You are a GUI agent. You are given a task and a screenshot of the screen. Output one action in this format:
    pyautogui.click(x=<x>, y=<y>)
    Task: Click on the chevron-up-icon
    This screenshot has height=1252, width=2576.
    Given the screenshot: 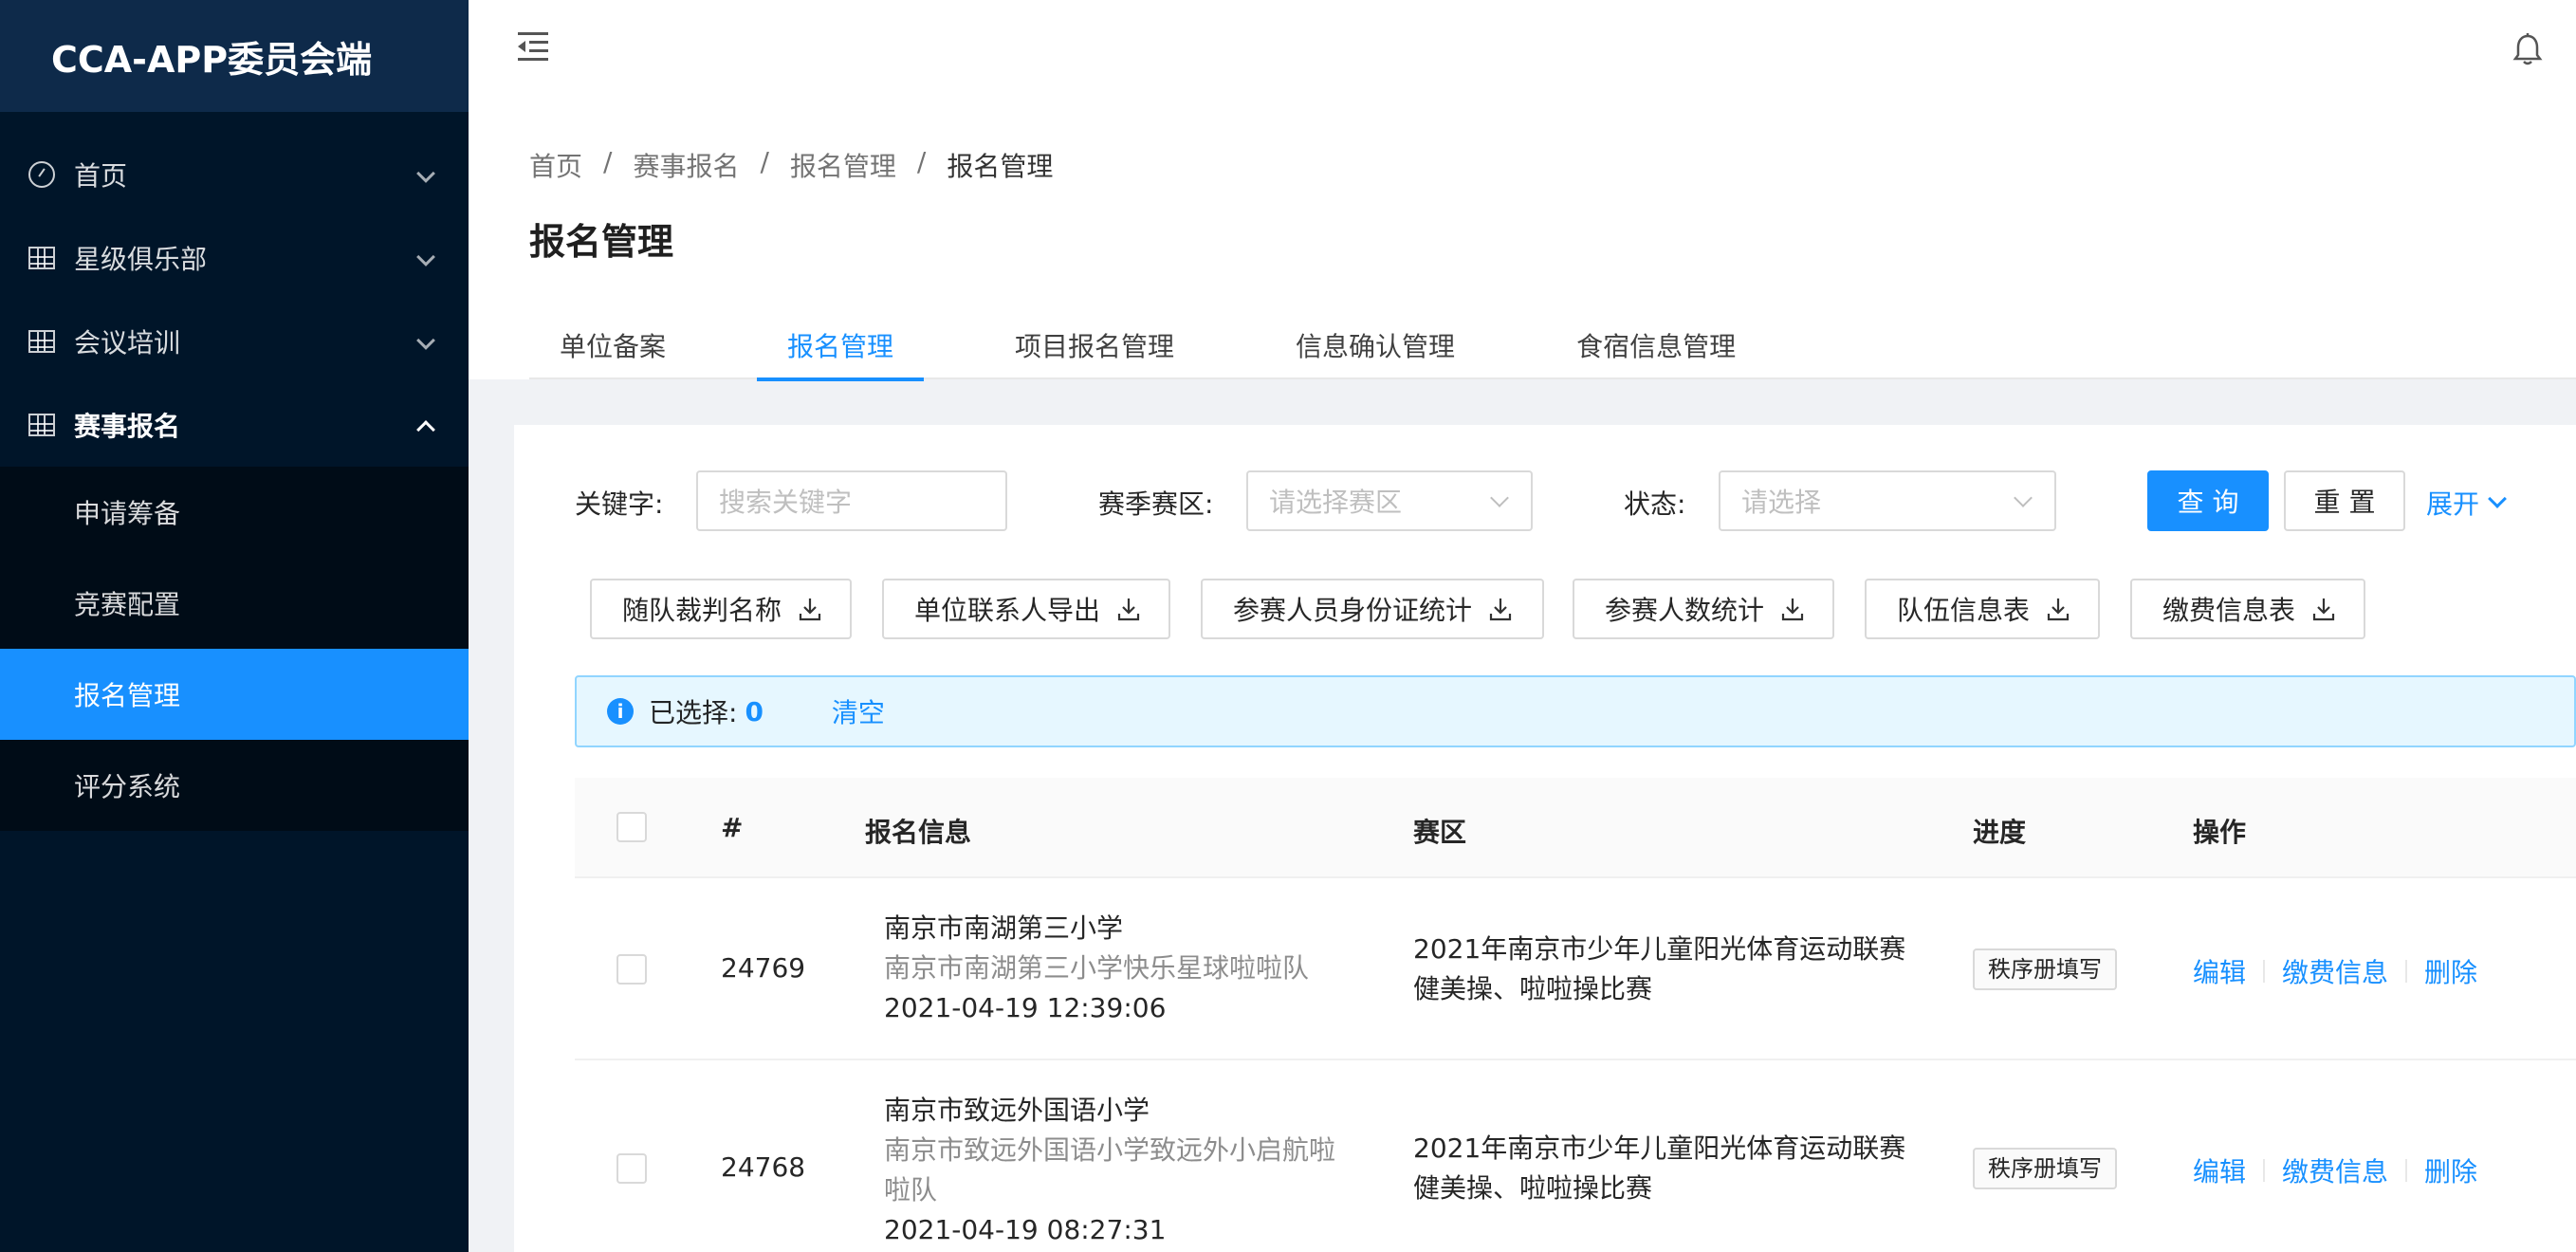 What is the action you would take?
    pyautogui.click(x=425, y=429)
    